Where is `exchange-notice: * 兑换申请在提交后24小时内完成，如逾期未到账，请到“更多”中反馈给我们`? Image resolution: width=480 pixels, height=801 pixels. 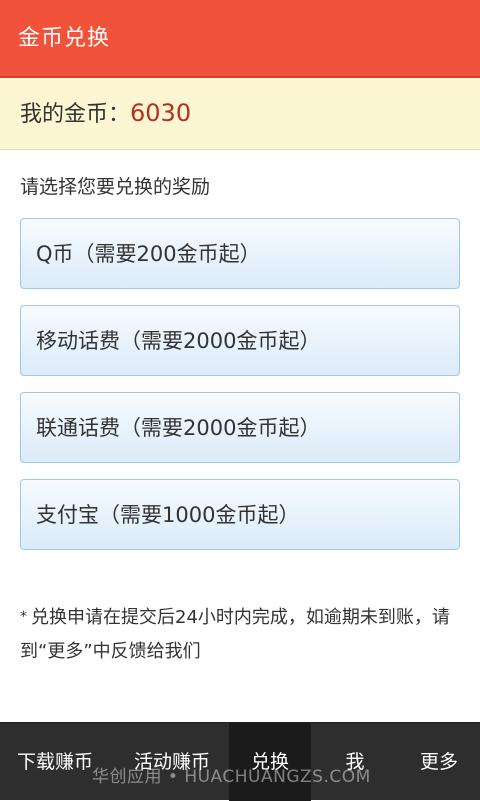 exchange-notice: * 兑换申请在提交后24小时内完成，如逾期未到账，请到“更多”中反馈给我们 is located at coordinates (240, 634).